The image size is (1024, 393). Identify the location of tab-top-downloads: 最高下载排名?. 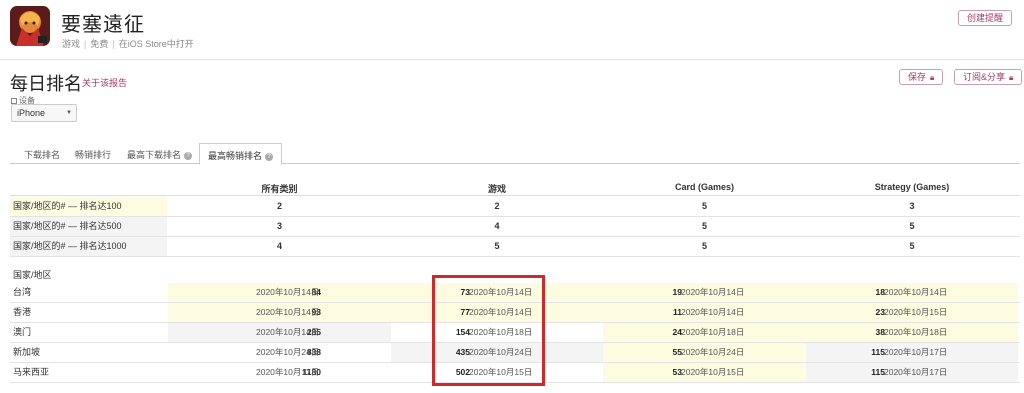
(160, 154).